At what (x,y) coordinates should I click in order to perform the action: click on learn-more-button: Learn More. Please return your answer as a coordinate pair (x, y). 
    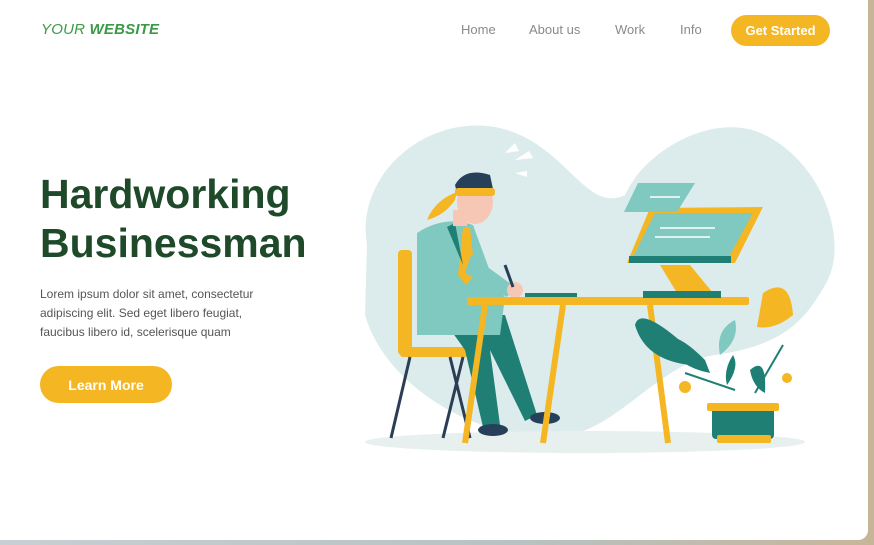
    Looking at the image, I should click on (106, 384).